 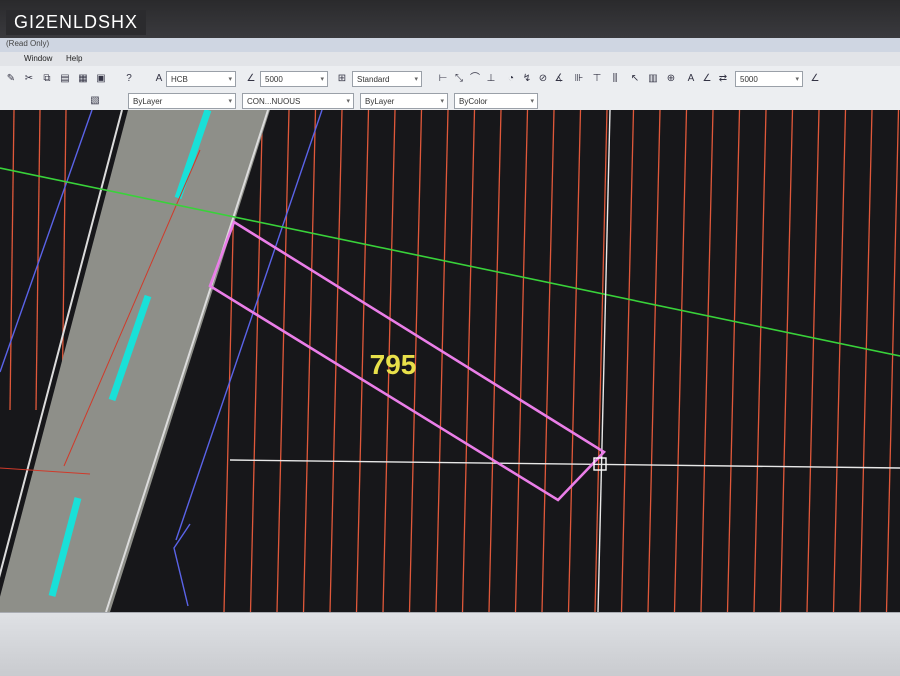 What do you see at coordinates (393, 364) in the screenshot?
I see `parcel-label: 795` at bounding box center [393, 364].